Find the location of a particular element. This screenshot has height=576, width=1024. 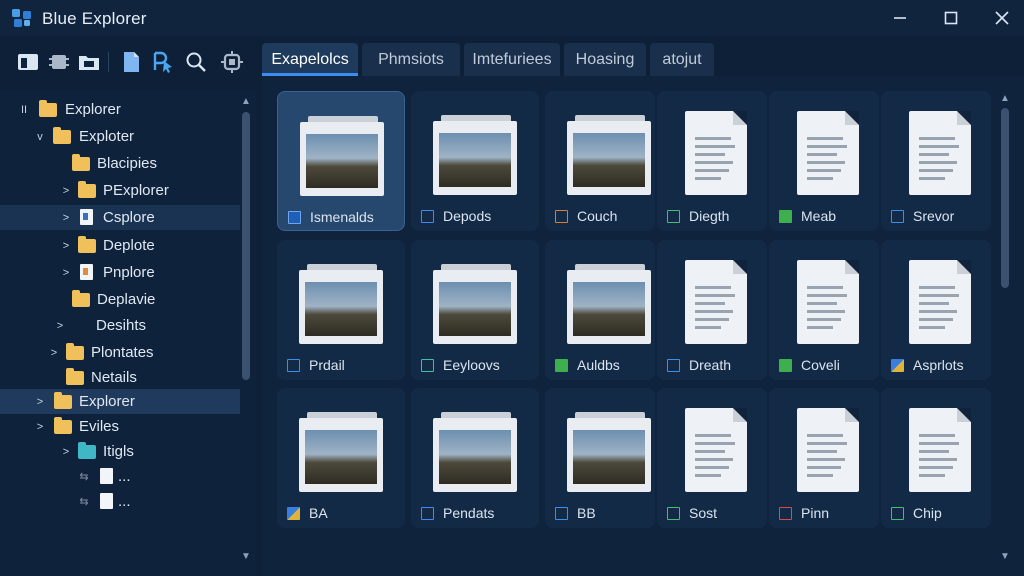

tree-item-label: Explorer is located at coordinates (107, 401).